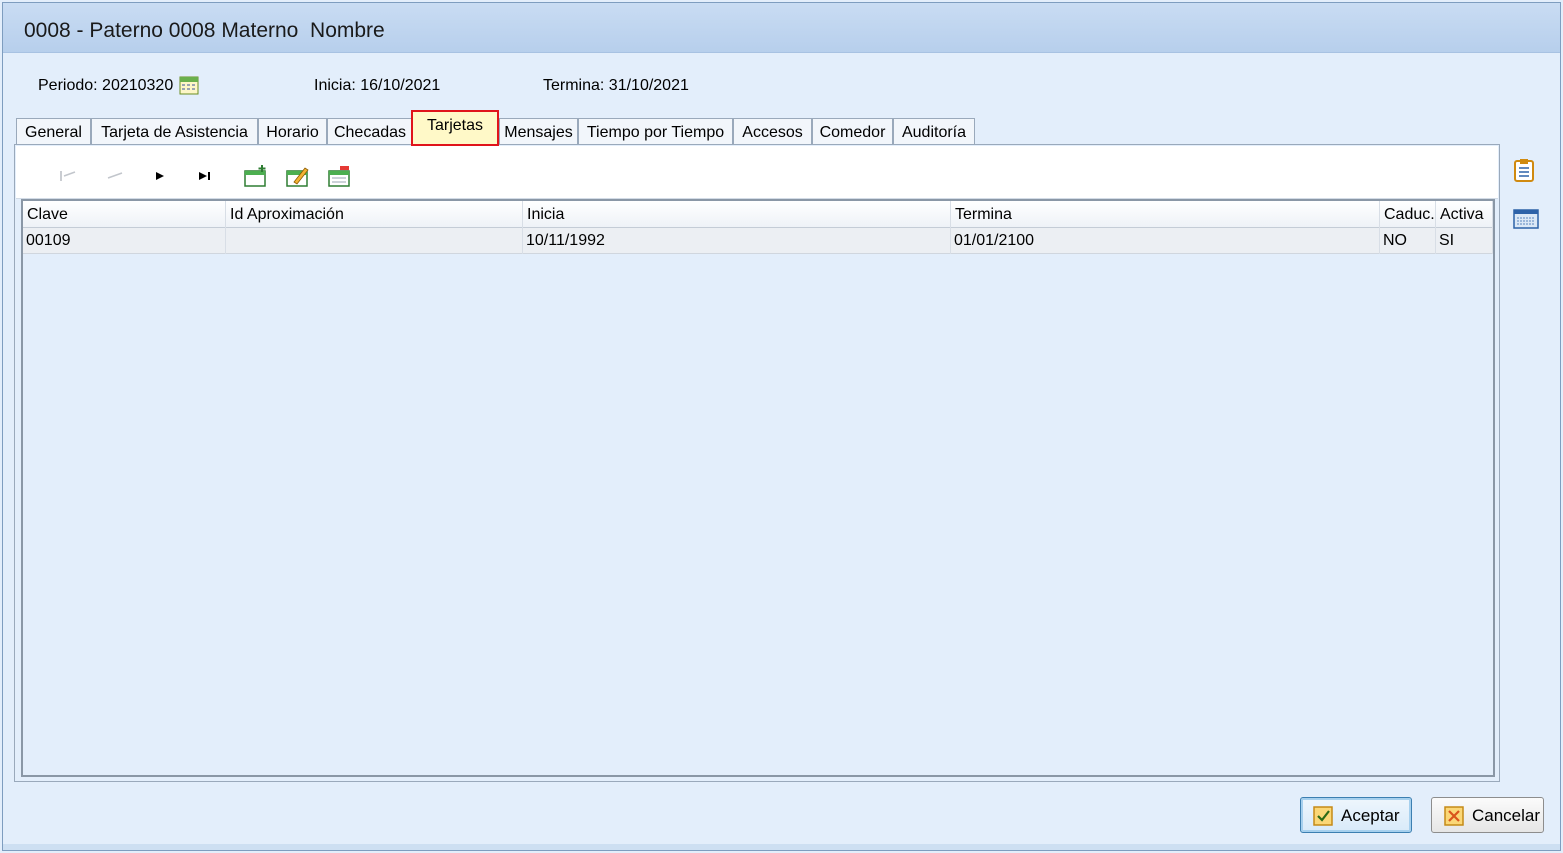  I want to click on navigation-toolbar, so click(757, 172).